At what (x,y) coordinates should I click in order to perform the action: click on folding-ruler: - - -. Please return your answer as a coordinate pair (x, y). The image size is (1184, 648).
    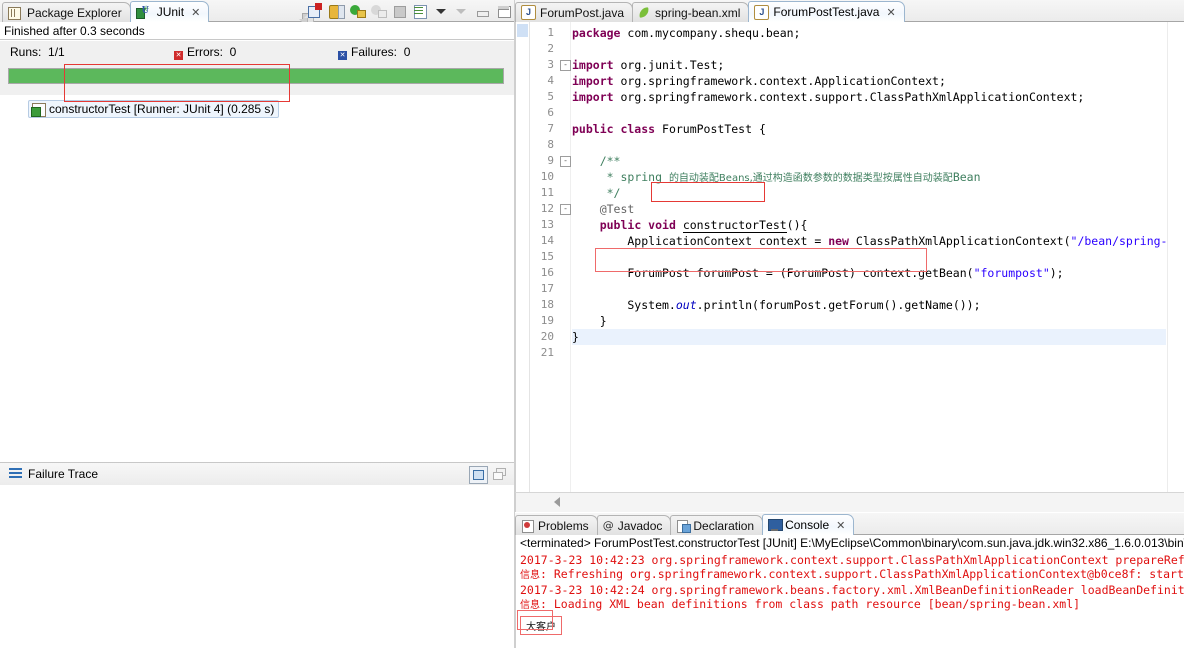
    Looking at the image, I should click on (564, 258).